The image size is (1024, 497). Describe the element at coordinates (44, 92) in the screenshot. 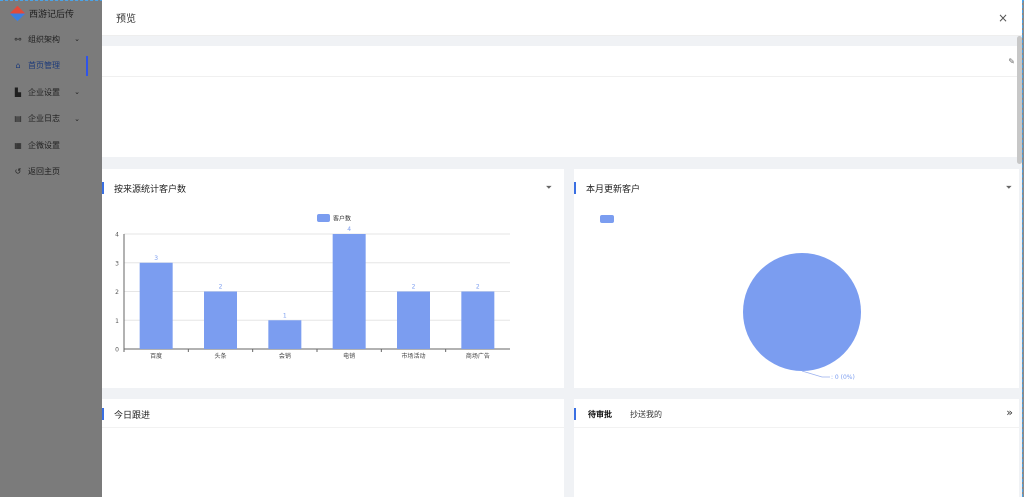

I see `sidebar-item-label: 企业设置` at that location.